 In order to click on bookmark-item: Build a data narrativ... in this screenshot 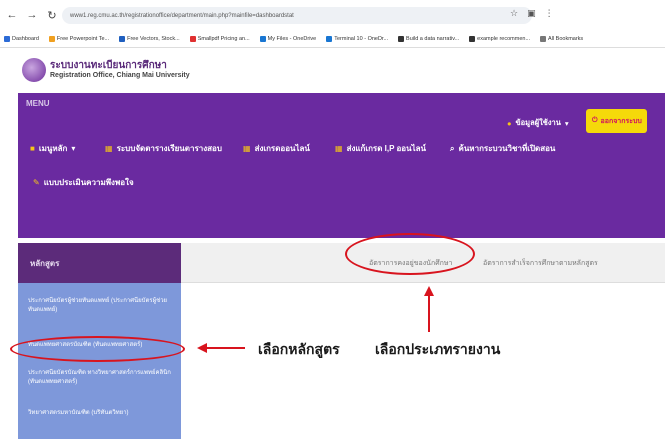, I will do `click(428, 38)`.